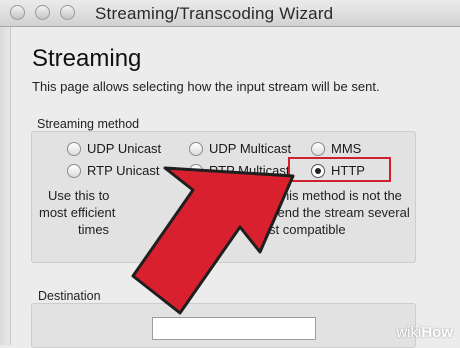 Image resolution: width=460 pixels, height=348 pixels. Describe the element at coordinates (5, 186) in the screenshot. I see `window-edge` at that location.